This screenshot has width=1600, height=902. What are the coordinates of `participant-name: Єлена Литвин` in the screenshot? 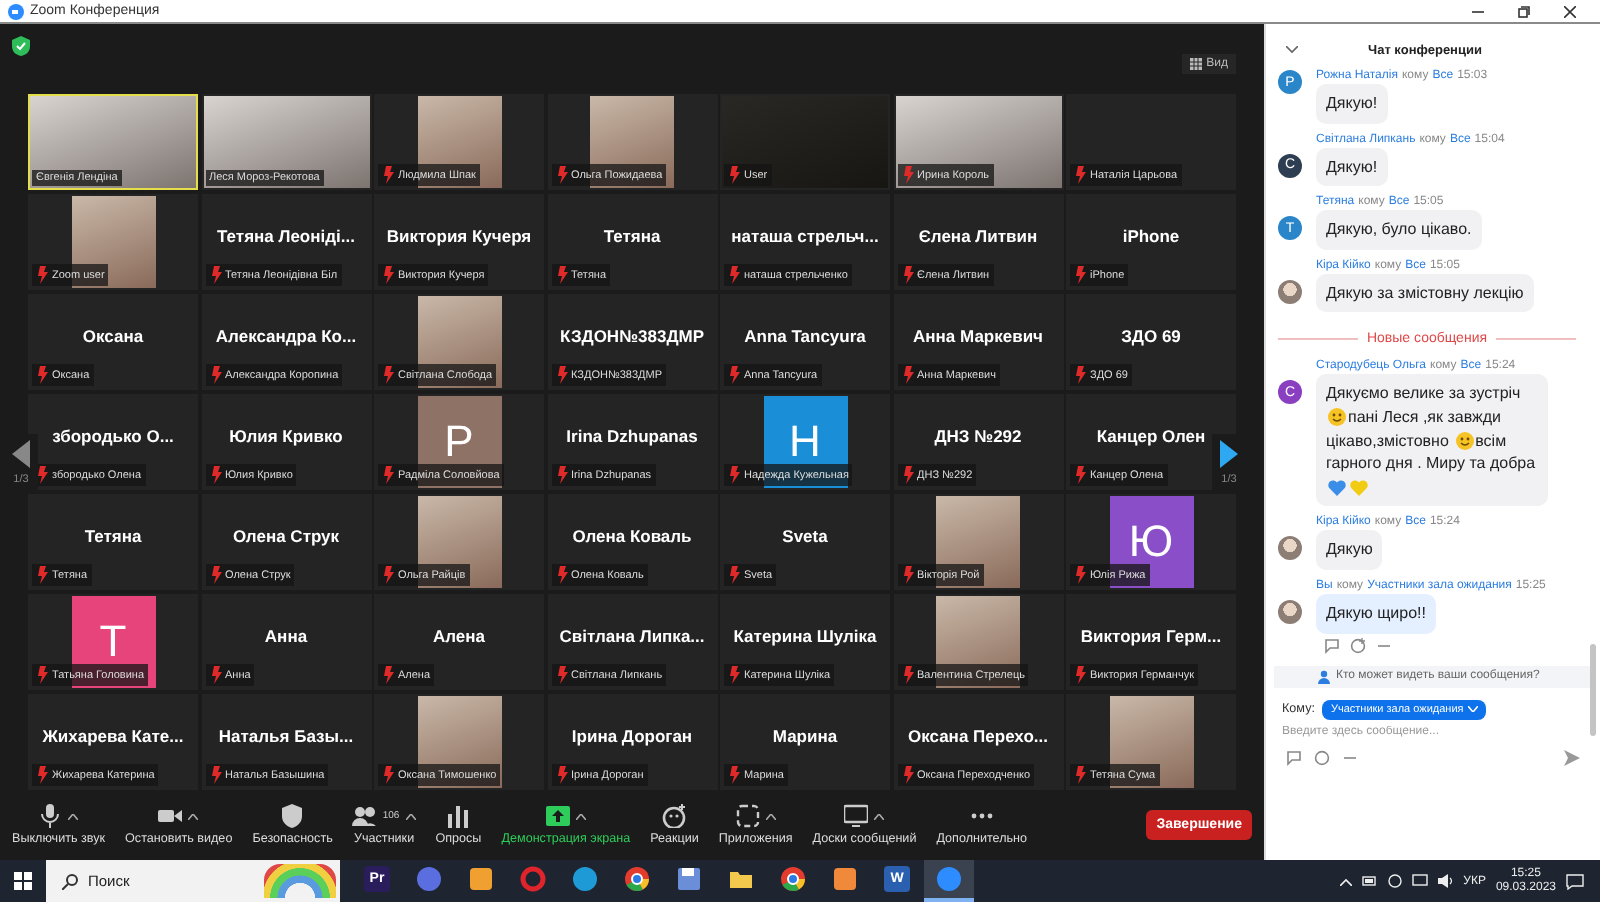 It's located at (978, 236).